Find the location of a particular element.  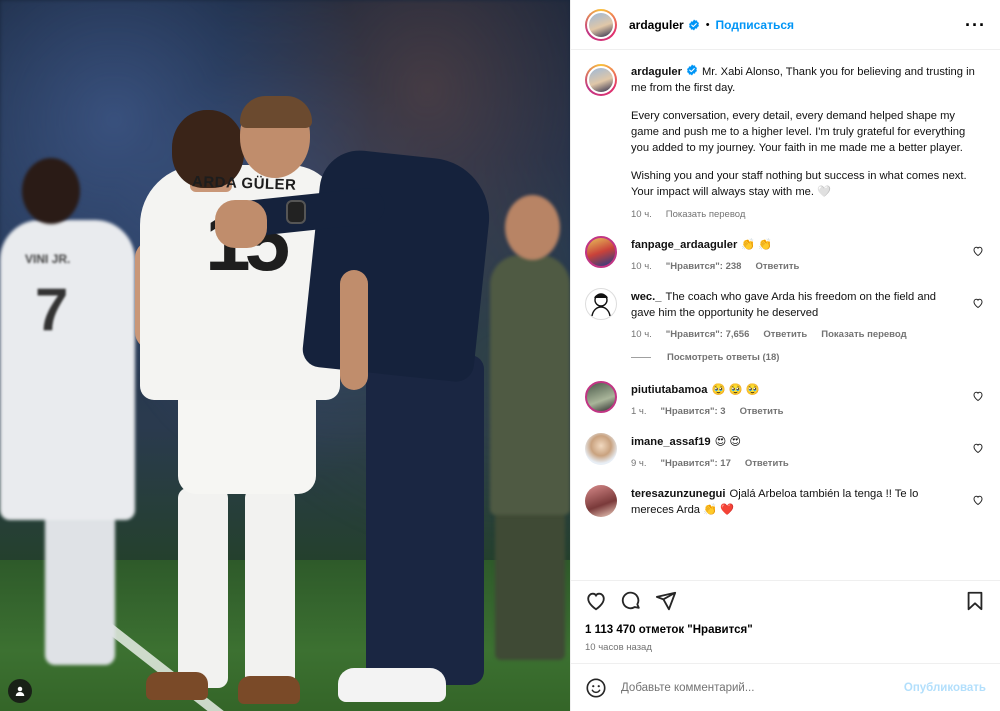

comment-text: 😍 😍 is located at coordinates (728, 442).